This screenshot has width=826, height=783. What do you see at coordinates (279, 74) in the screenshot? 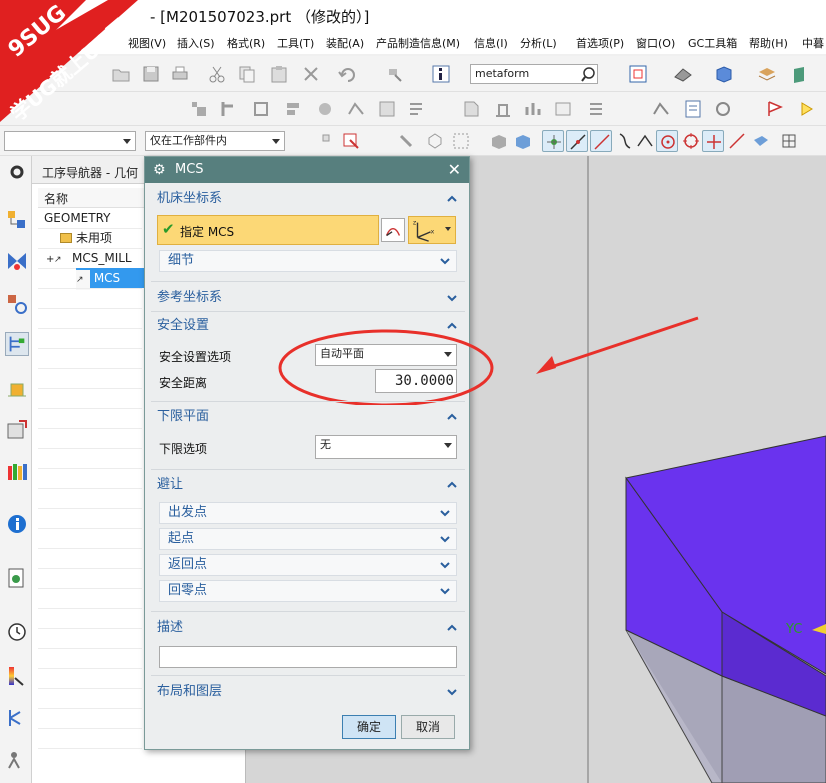
I see `paste-icon` at bounding box center [279, 74].